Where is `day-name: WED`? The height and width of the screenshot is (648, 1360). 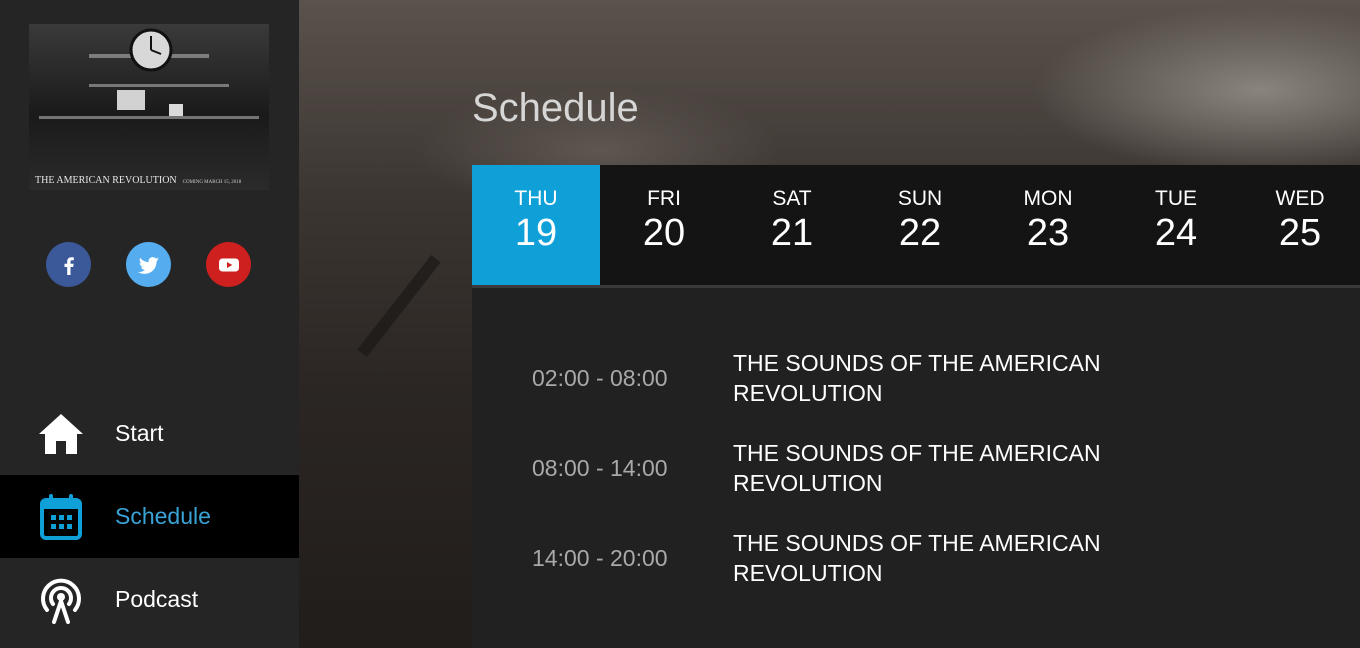
day-name: WED is located at coordinates (1300, 198).